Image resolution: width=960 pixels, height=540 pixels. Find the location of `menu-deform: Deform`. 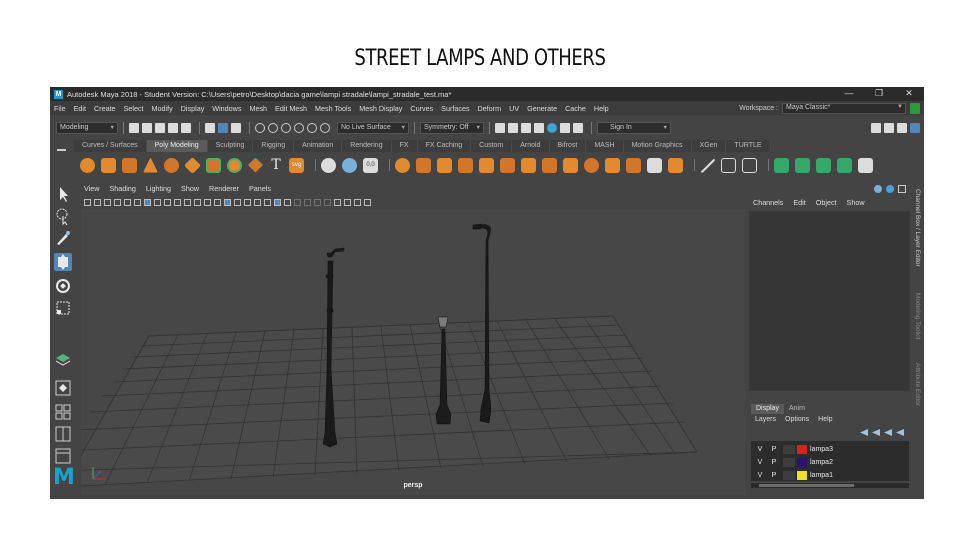

menu-deform: Deform is located at coordinates (490, 108).